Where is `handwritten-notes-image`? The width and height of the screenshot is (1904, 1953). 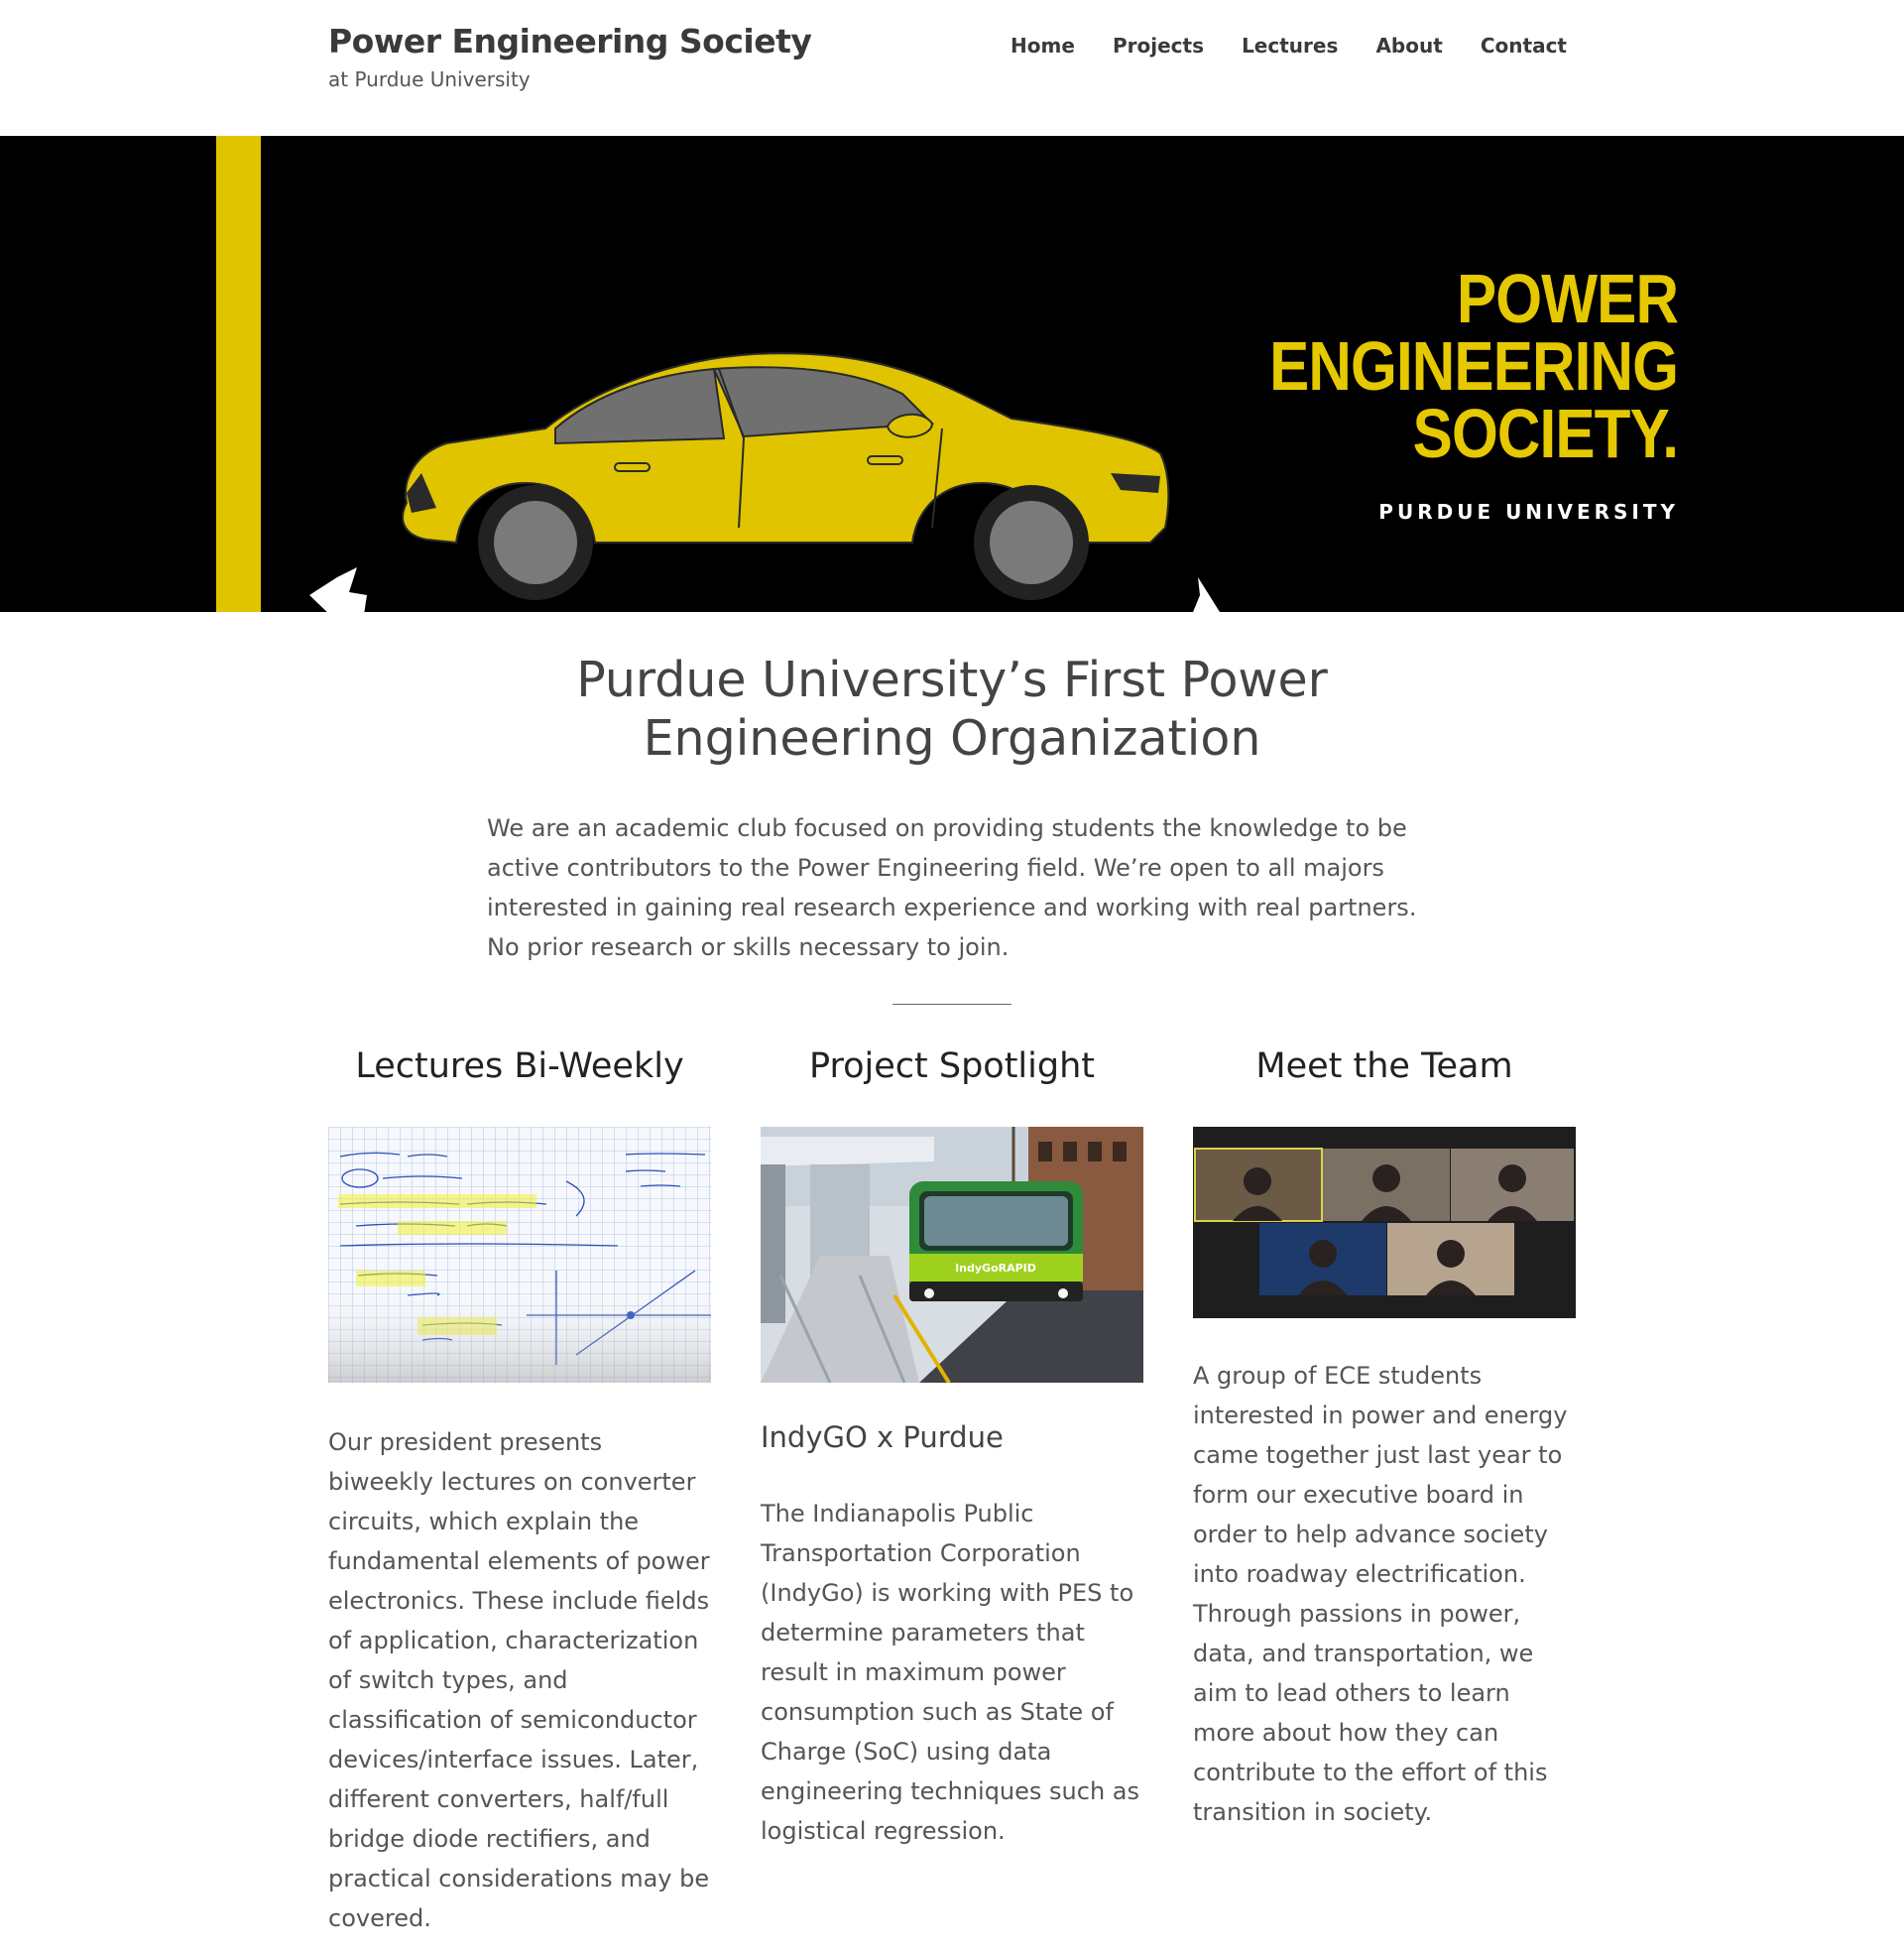 handwritten-notes-image is located at coordinates (519, 1255).